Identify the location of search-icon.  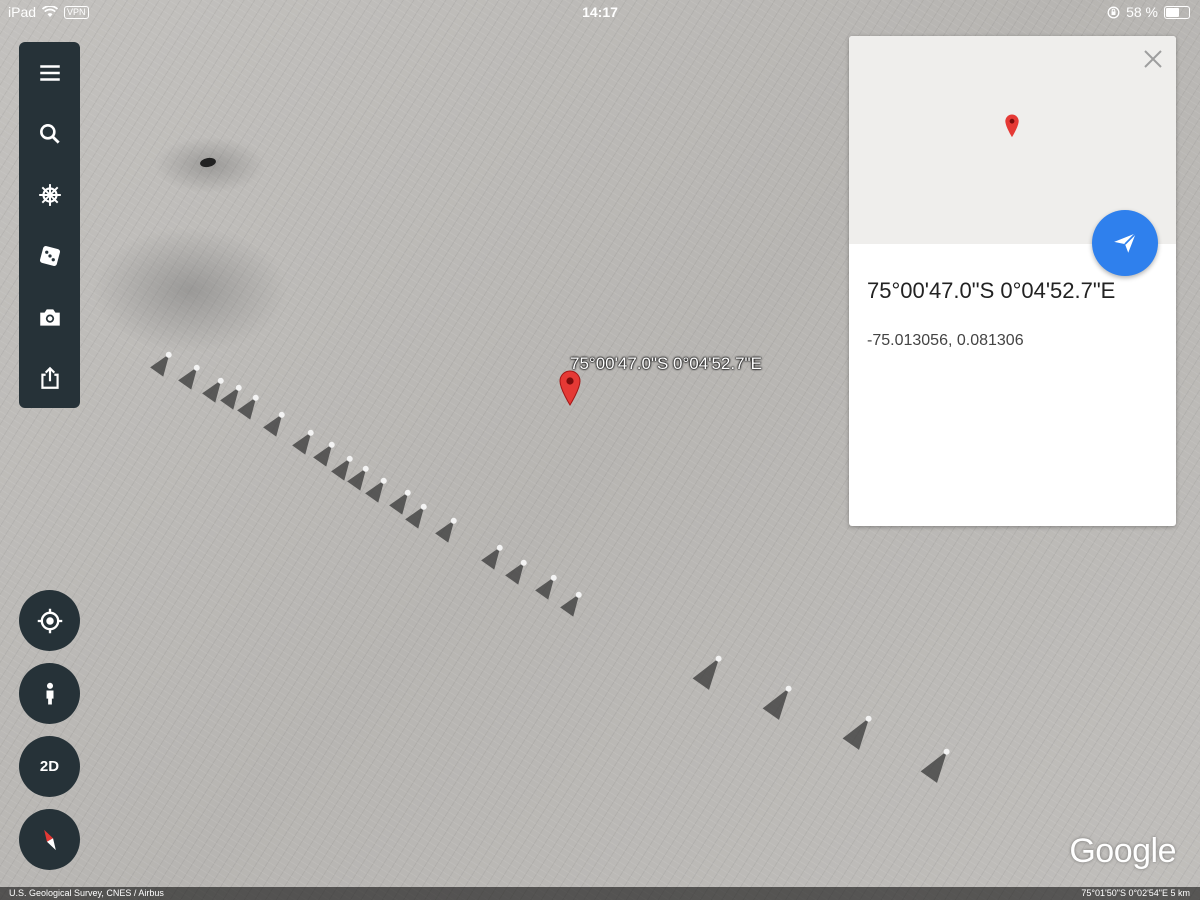
(49, 133).